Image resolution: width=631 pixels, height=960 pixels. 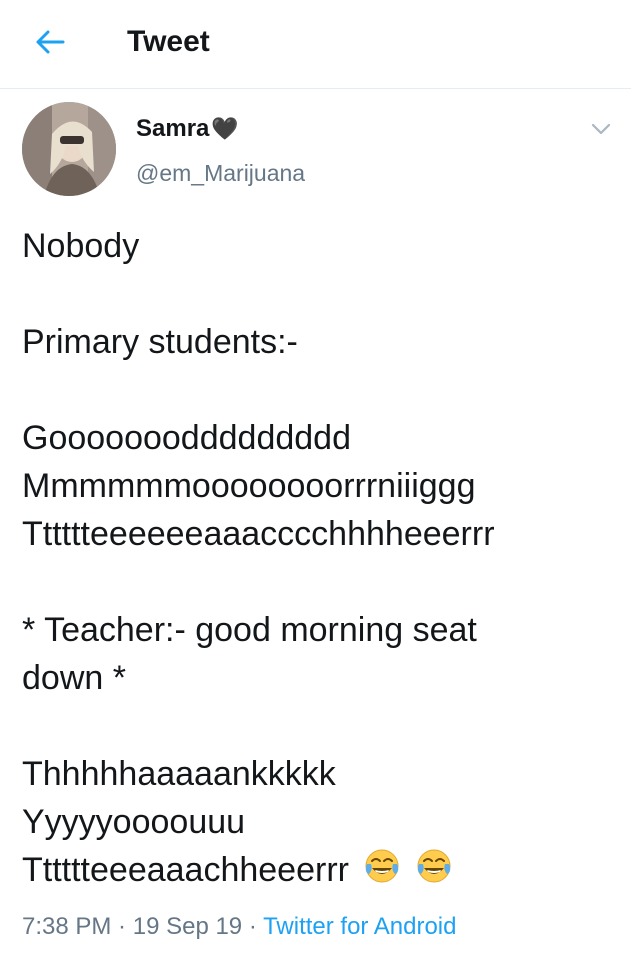 I want to click on tweet-date: 19 Sep 19, so click(x=187, y=926).